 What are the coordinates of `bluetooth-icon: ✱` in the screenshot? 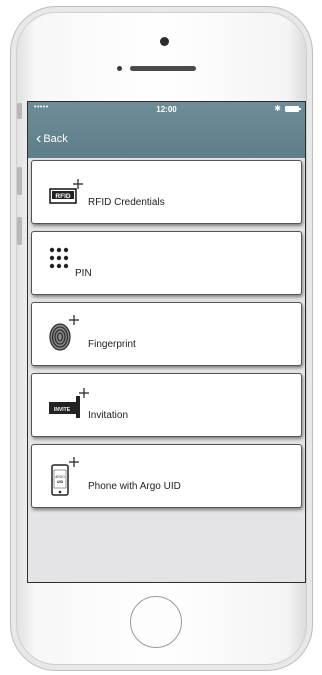 It's located at (277, 108).